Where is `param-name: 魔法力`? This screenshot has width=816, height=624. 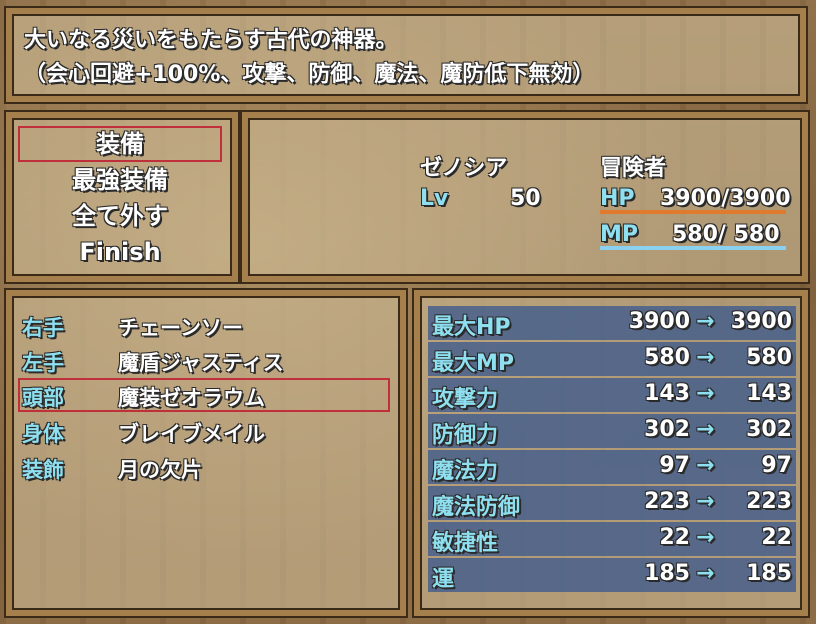
param-name: 魔法力 is located at coordinates (465, 471).